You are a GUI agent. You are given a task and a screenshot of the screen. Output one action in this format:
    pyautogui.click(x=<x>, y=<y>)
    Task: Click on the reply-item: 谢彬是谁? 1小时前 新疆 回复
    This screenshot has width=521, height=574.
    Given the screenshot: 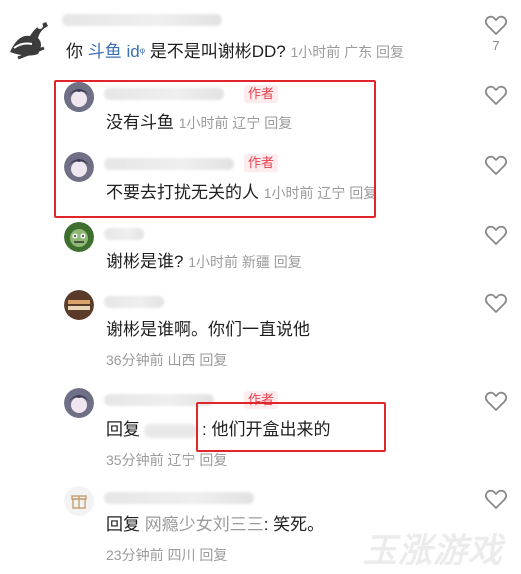 What is the action you would take?
    pyautogui.click(x=260, y=251)
    